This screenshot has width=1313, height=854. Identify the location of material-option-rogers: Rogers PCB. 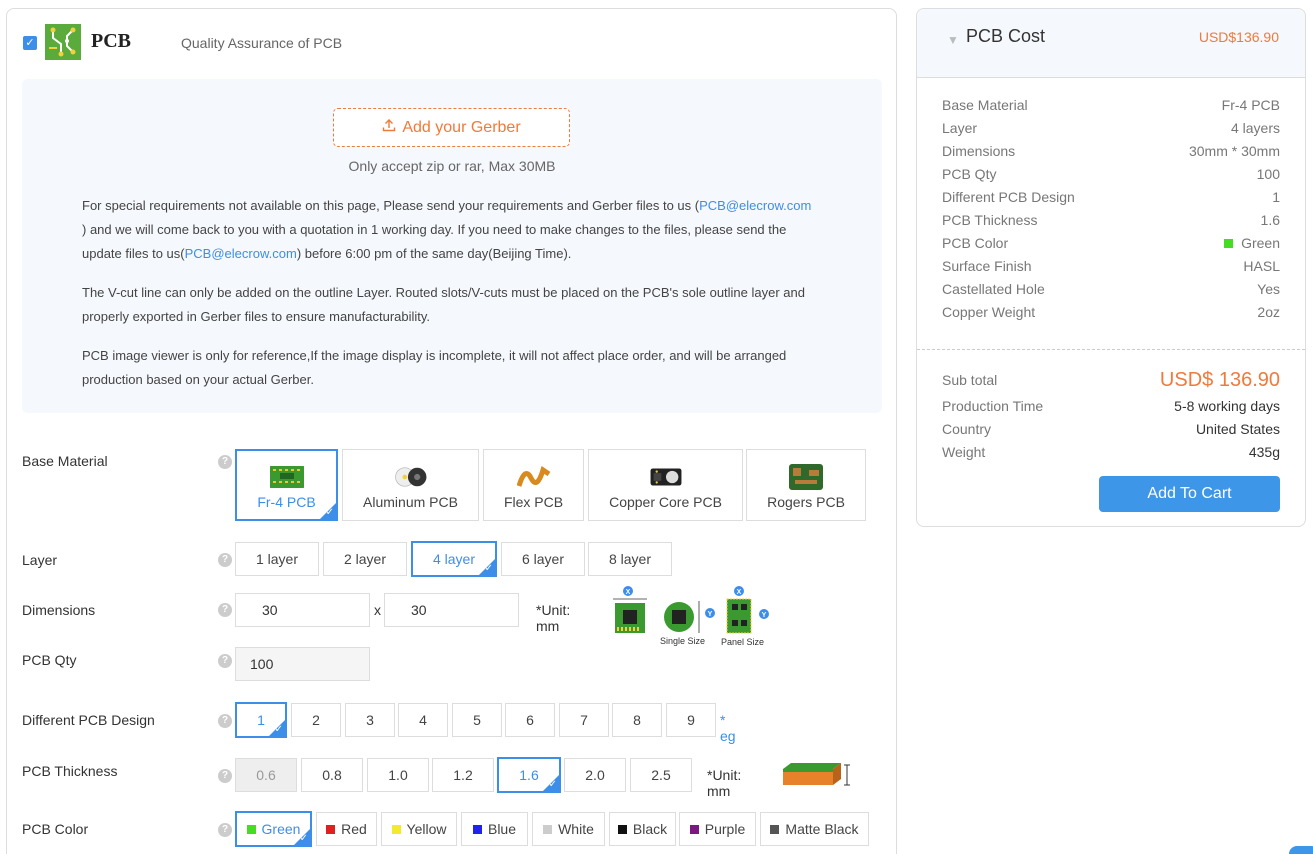
(806, 485).